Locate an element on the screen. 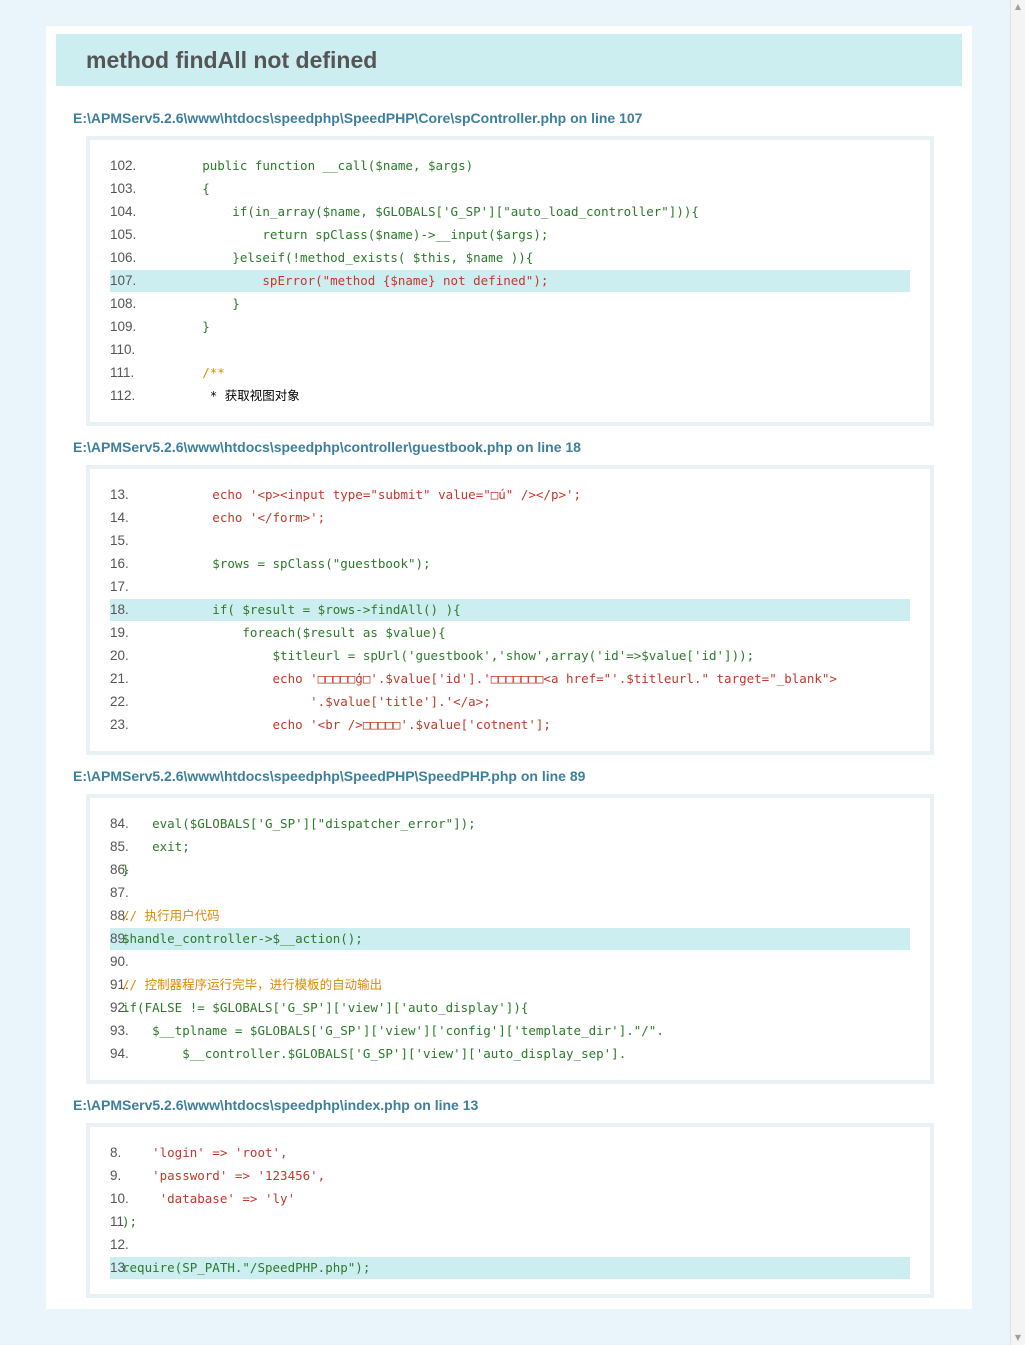  line-number: 103. is located at coordinates (123, 188).